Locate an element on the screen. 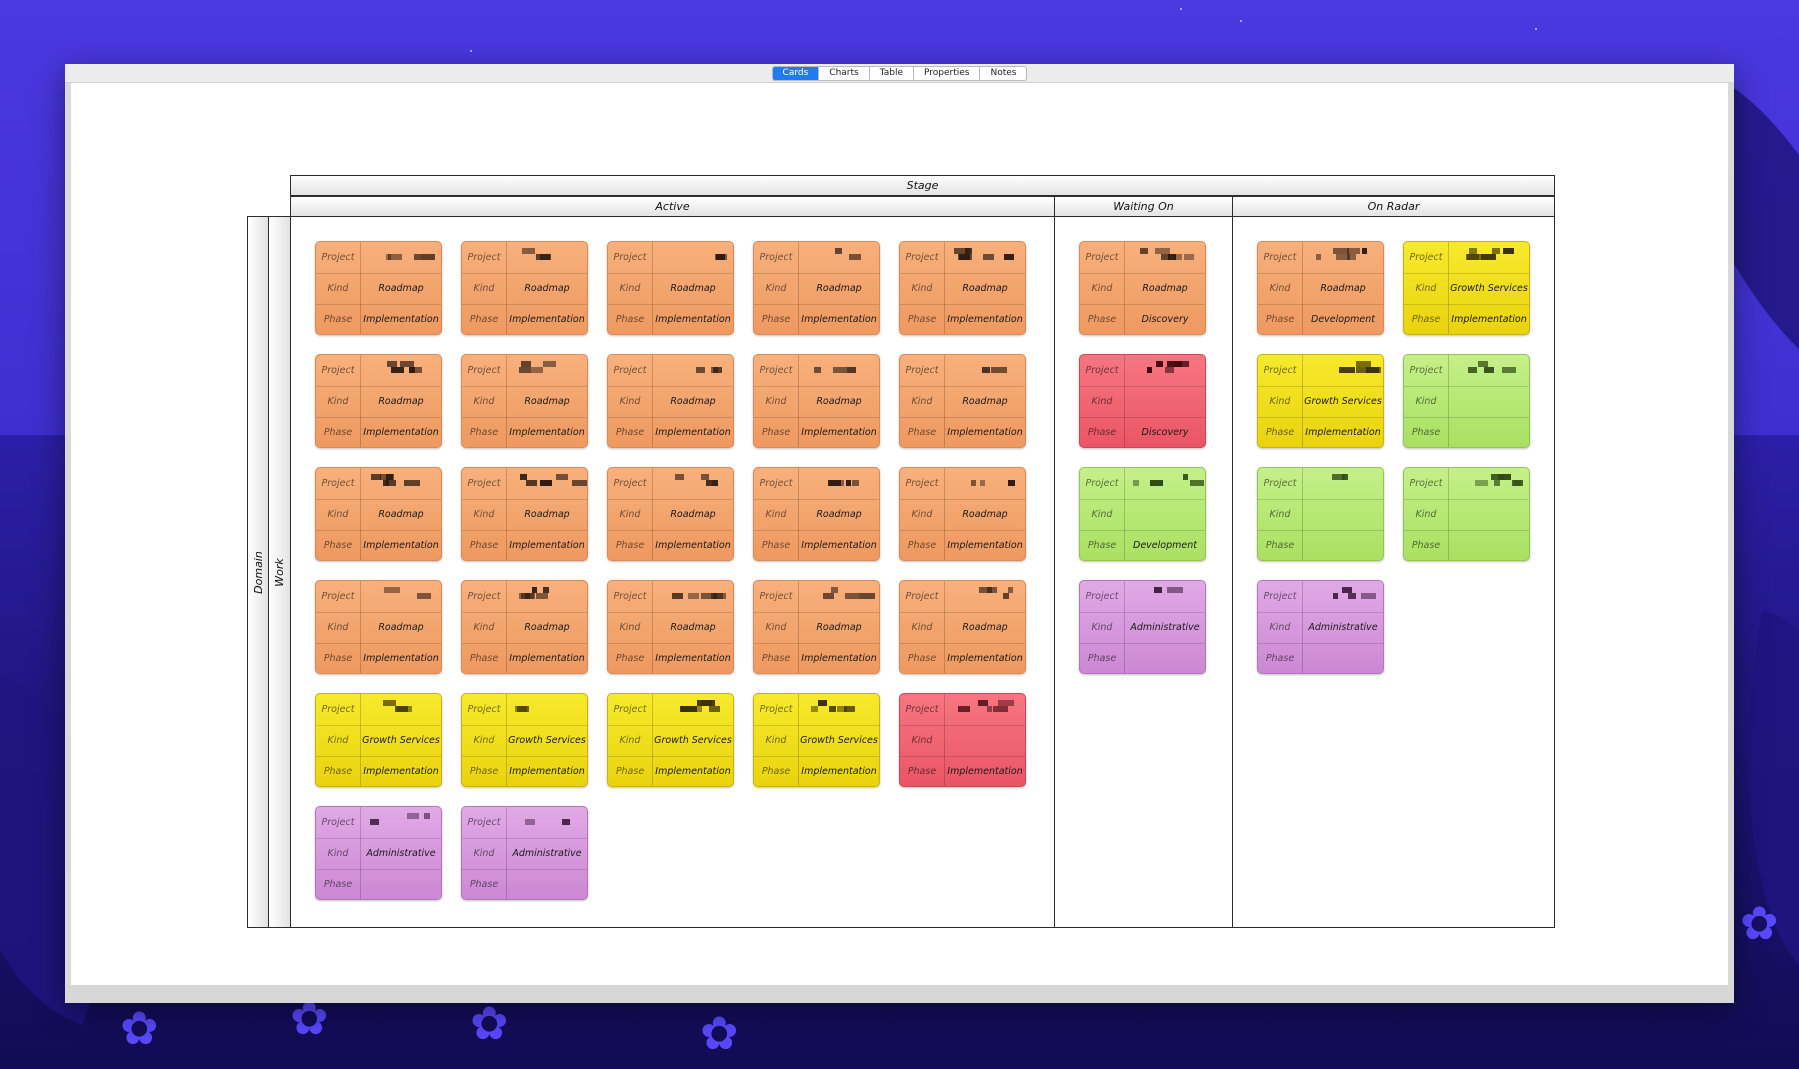 The width and height of the screenshot is (1799, 1069). card: Project Kind Roadmap Phase Discovery is located at coordinates (1142, 288).